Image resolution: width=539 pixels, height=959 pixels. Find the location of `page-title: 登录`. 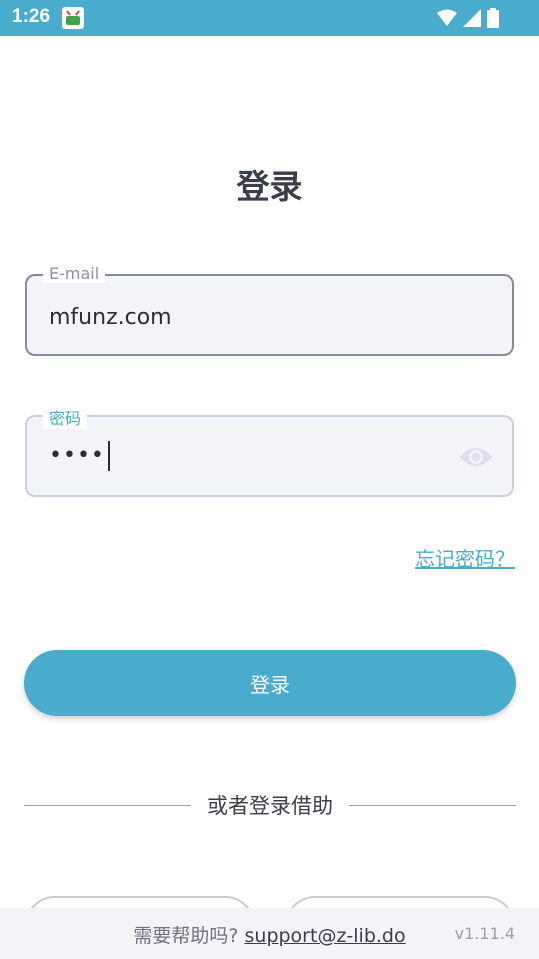

page-title: 登录 is located at coordinates (269, 186).